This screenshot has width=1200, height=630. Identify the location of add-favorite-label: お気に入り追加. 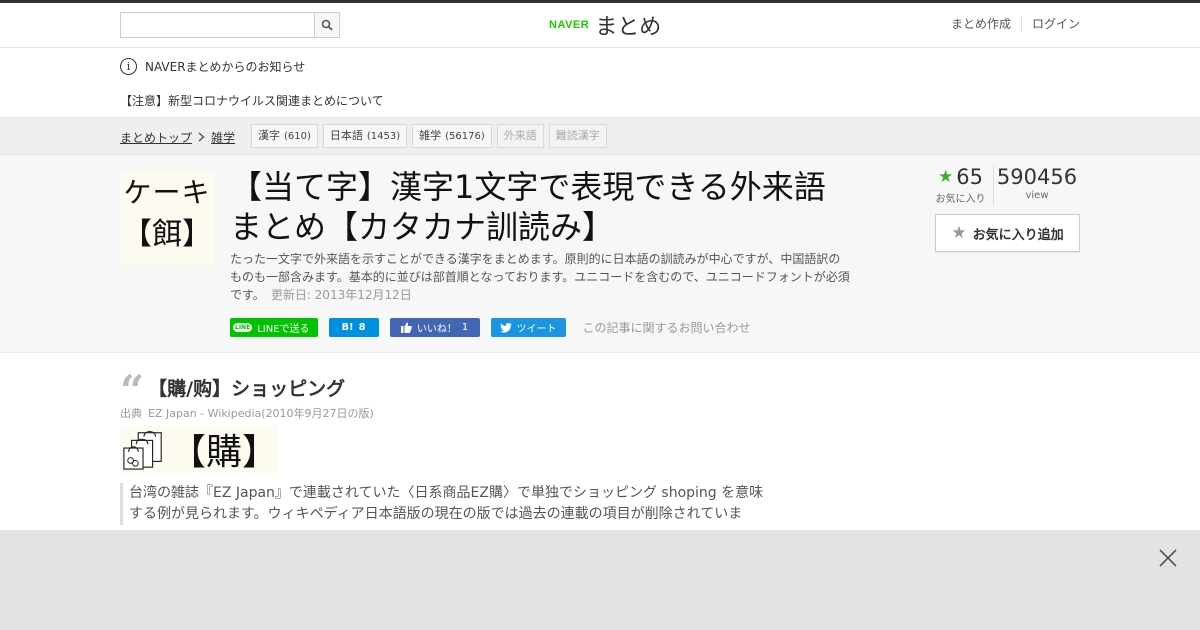
(1018, 235).